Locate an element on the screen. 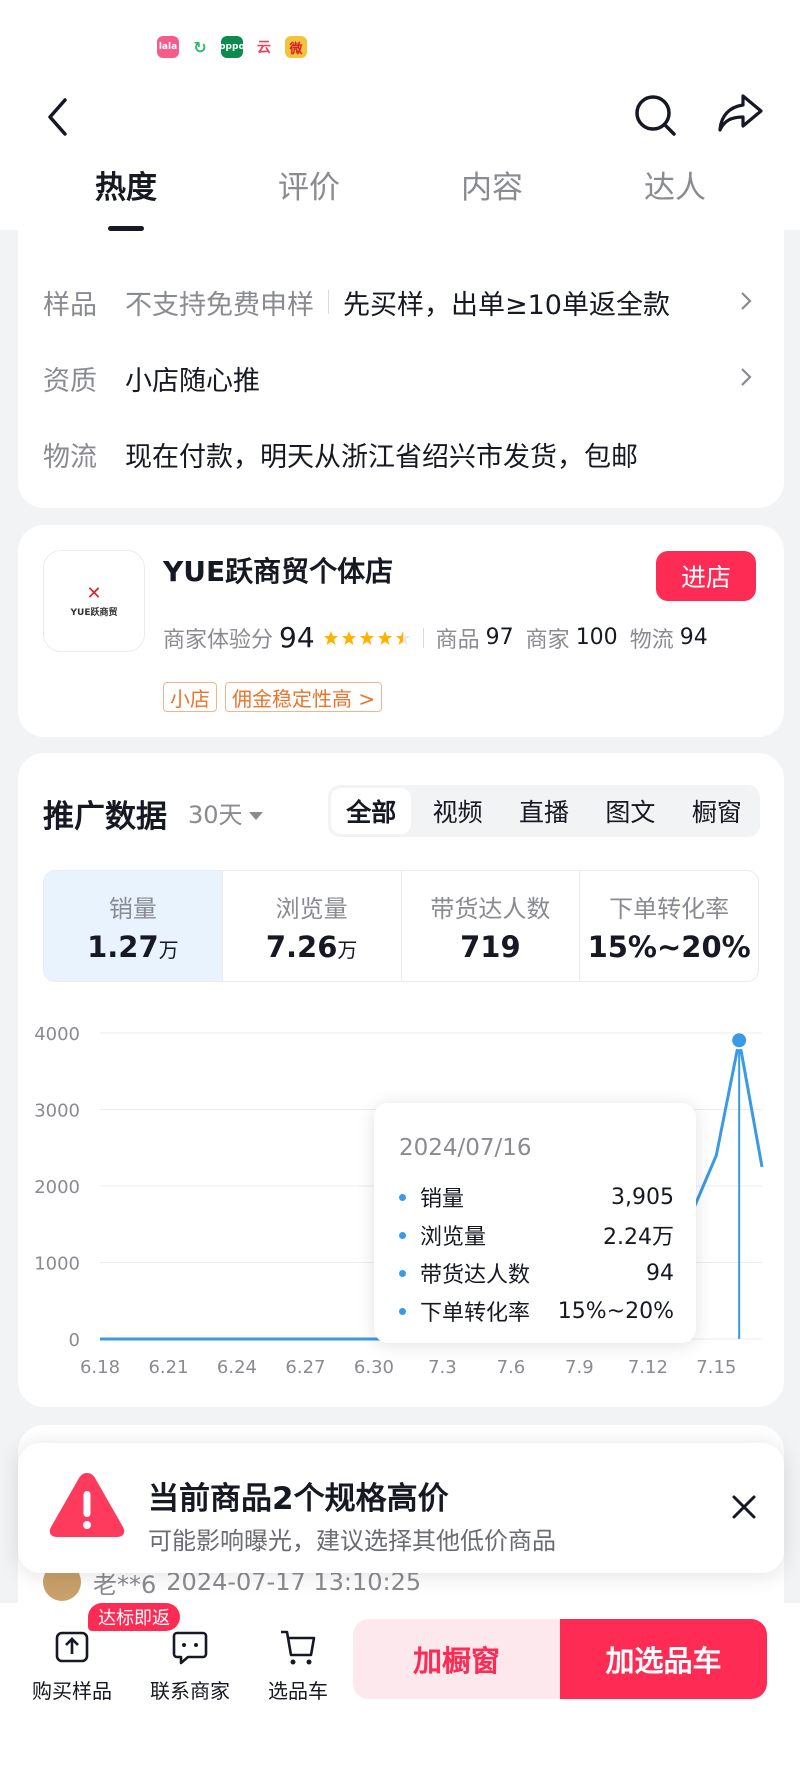 The width and height of the screenshot is (800, 1788). highlight-point is located at coordinates (739, 1040).